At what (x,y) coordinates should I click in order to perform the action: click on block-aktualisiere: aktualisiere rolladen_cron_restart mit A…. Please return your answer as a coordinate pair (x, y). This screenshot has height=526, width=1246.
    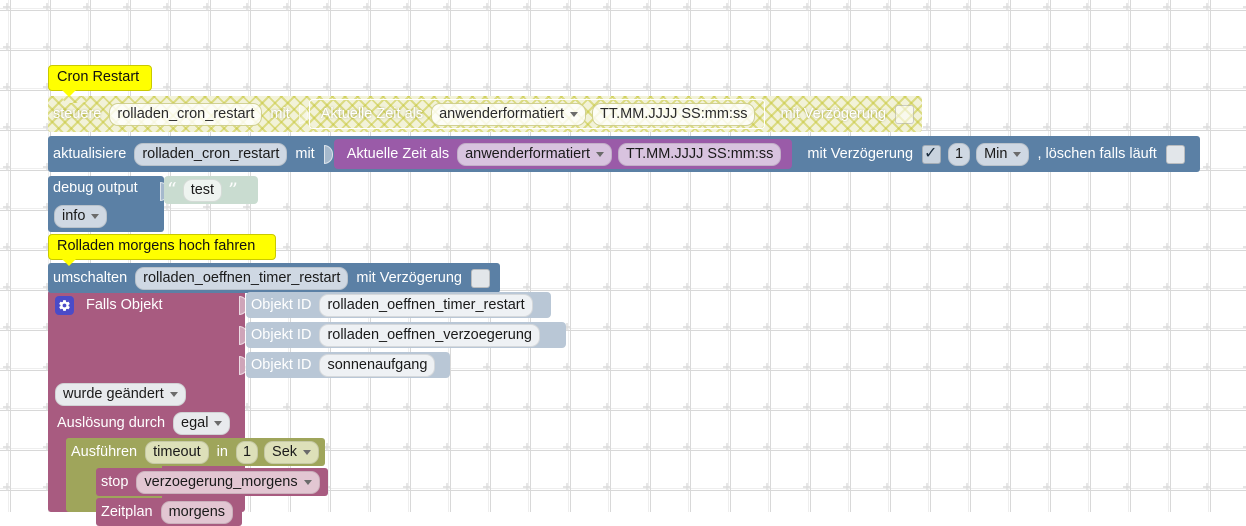
    Looking at the image, I should click on (624, 154).